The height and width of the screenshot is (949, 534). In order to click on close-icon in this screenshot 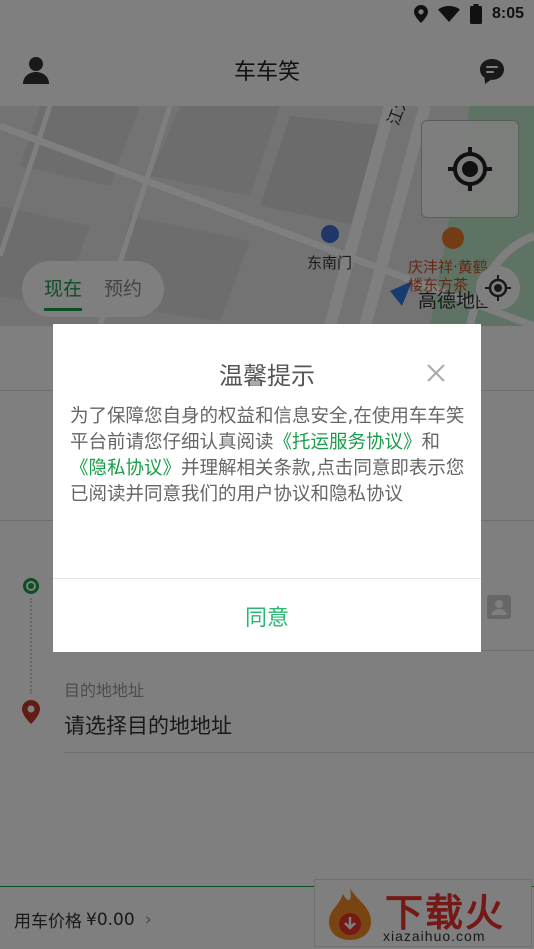, I will do `click(436, 373)`.